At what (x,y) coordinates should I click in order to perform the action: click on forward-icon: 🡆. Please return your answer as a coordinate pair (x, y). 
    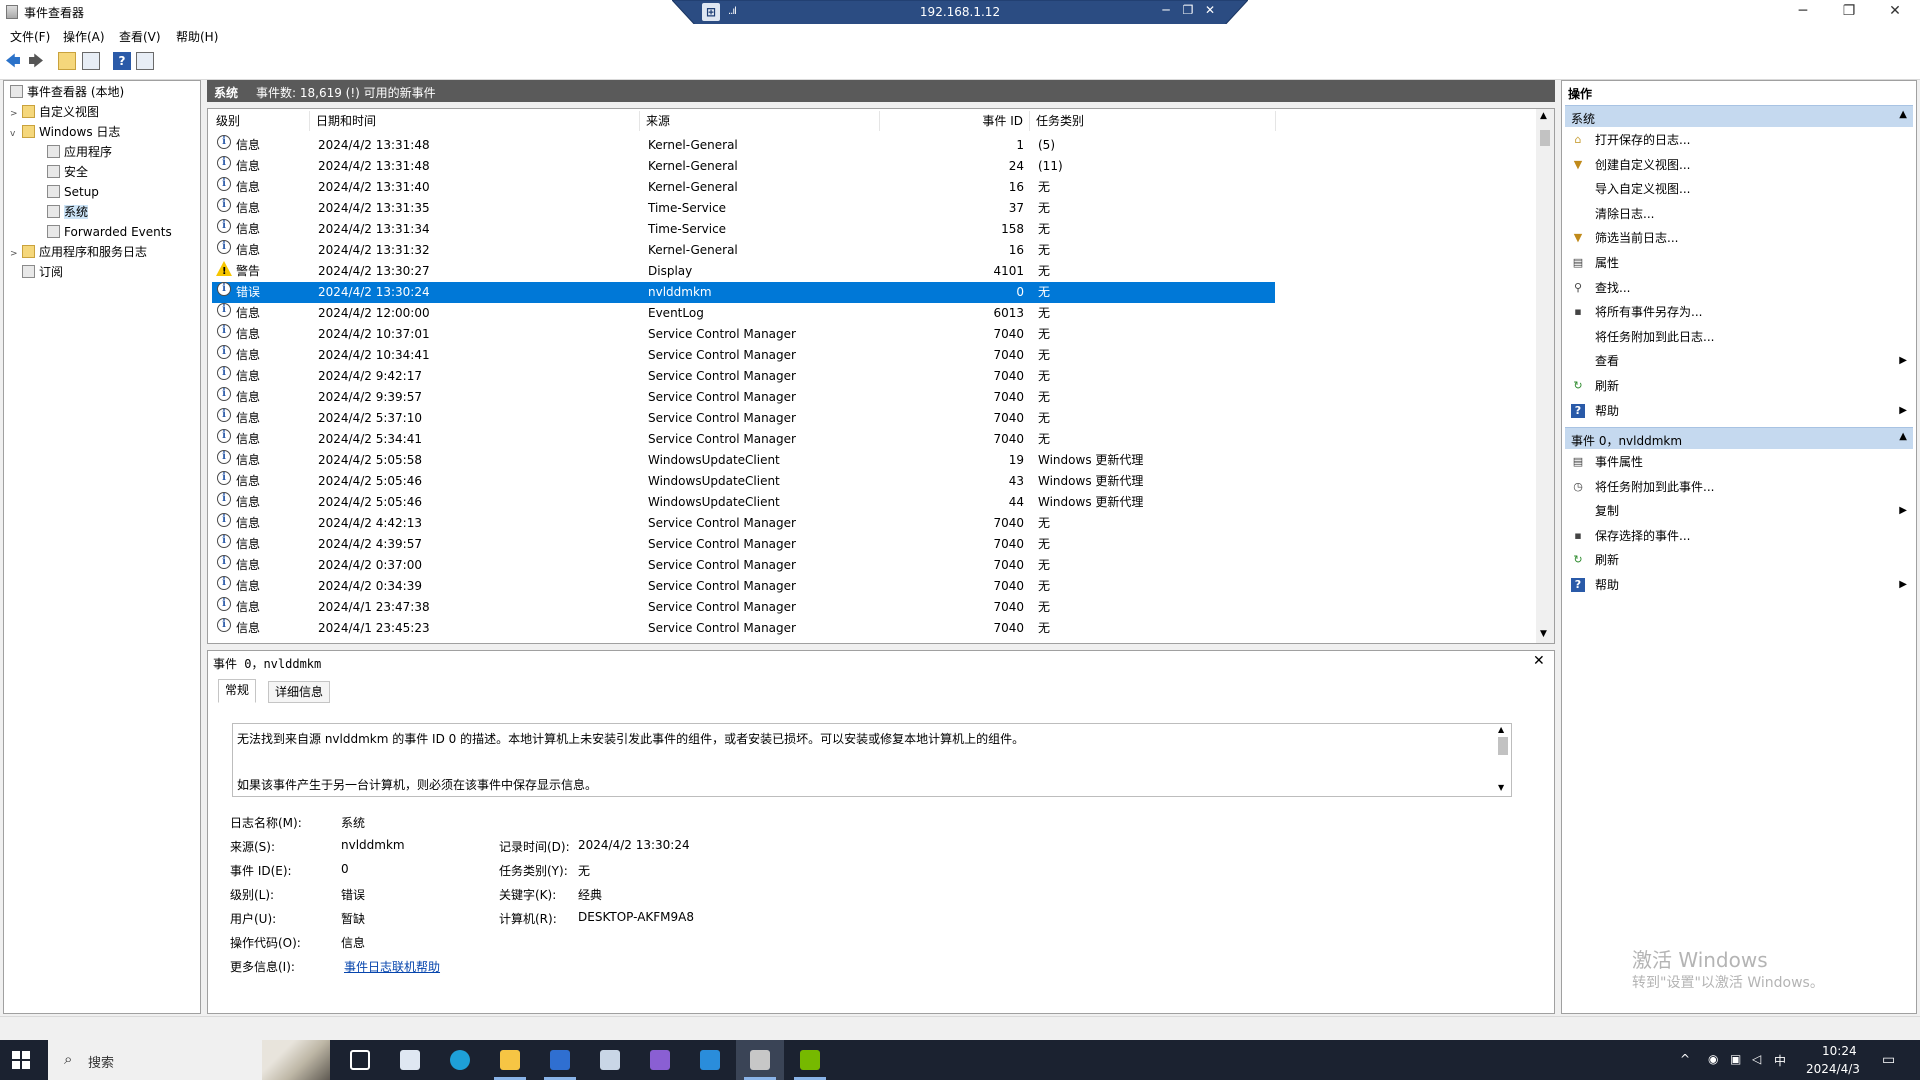
    Looking at the image, I should click on (36, 61).